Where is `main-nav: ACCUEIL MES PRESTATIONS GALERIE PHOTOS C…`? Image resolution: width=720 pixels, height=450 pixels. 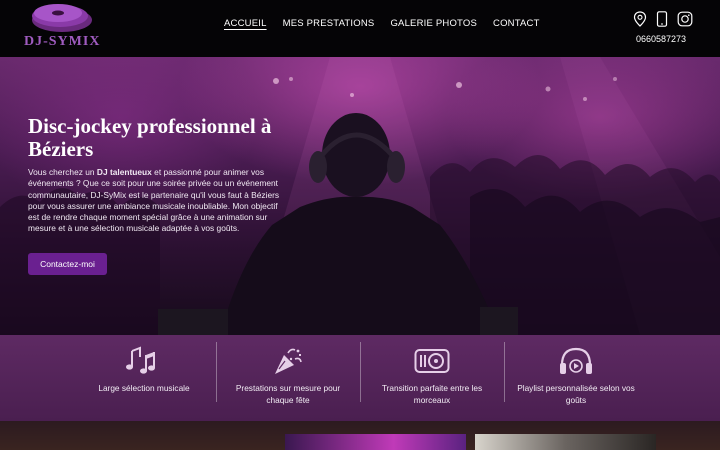
main-nav: ACCUEIL MES PRESTATIONS GALERIE PHOTOS C… is located at coordinates (390, 23).